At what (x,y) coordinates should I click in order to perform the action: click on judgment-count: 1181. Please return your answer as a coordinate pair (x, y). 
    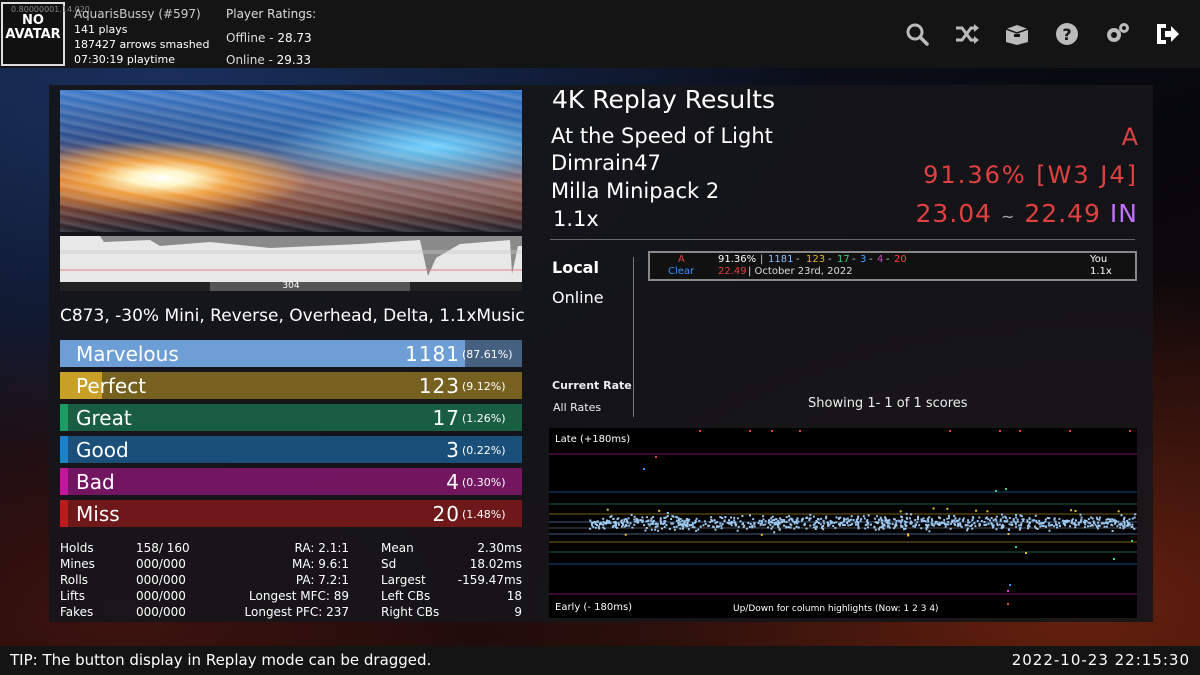
    Looking at the image, I should click on (432, 354).